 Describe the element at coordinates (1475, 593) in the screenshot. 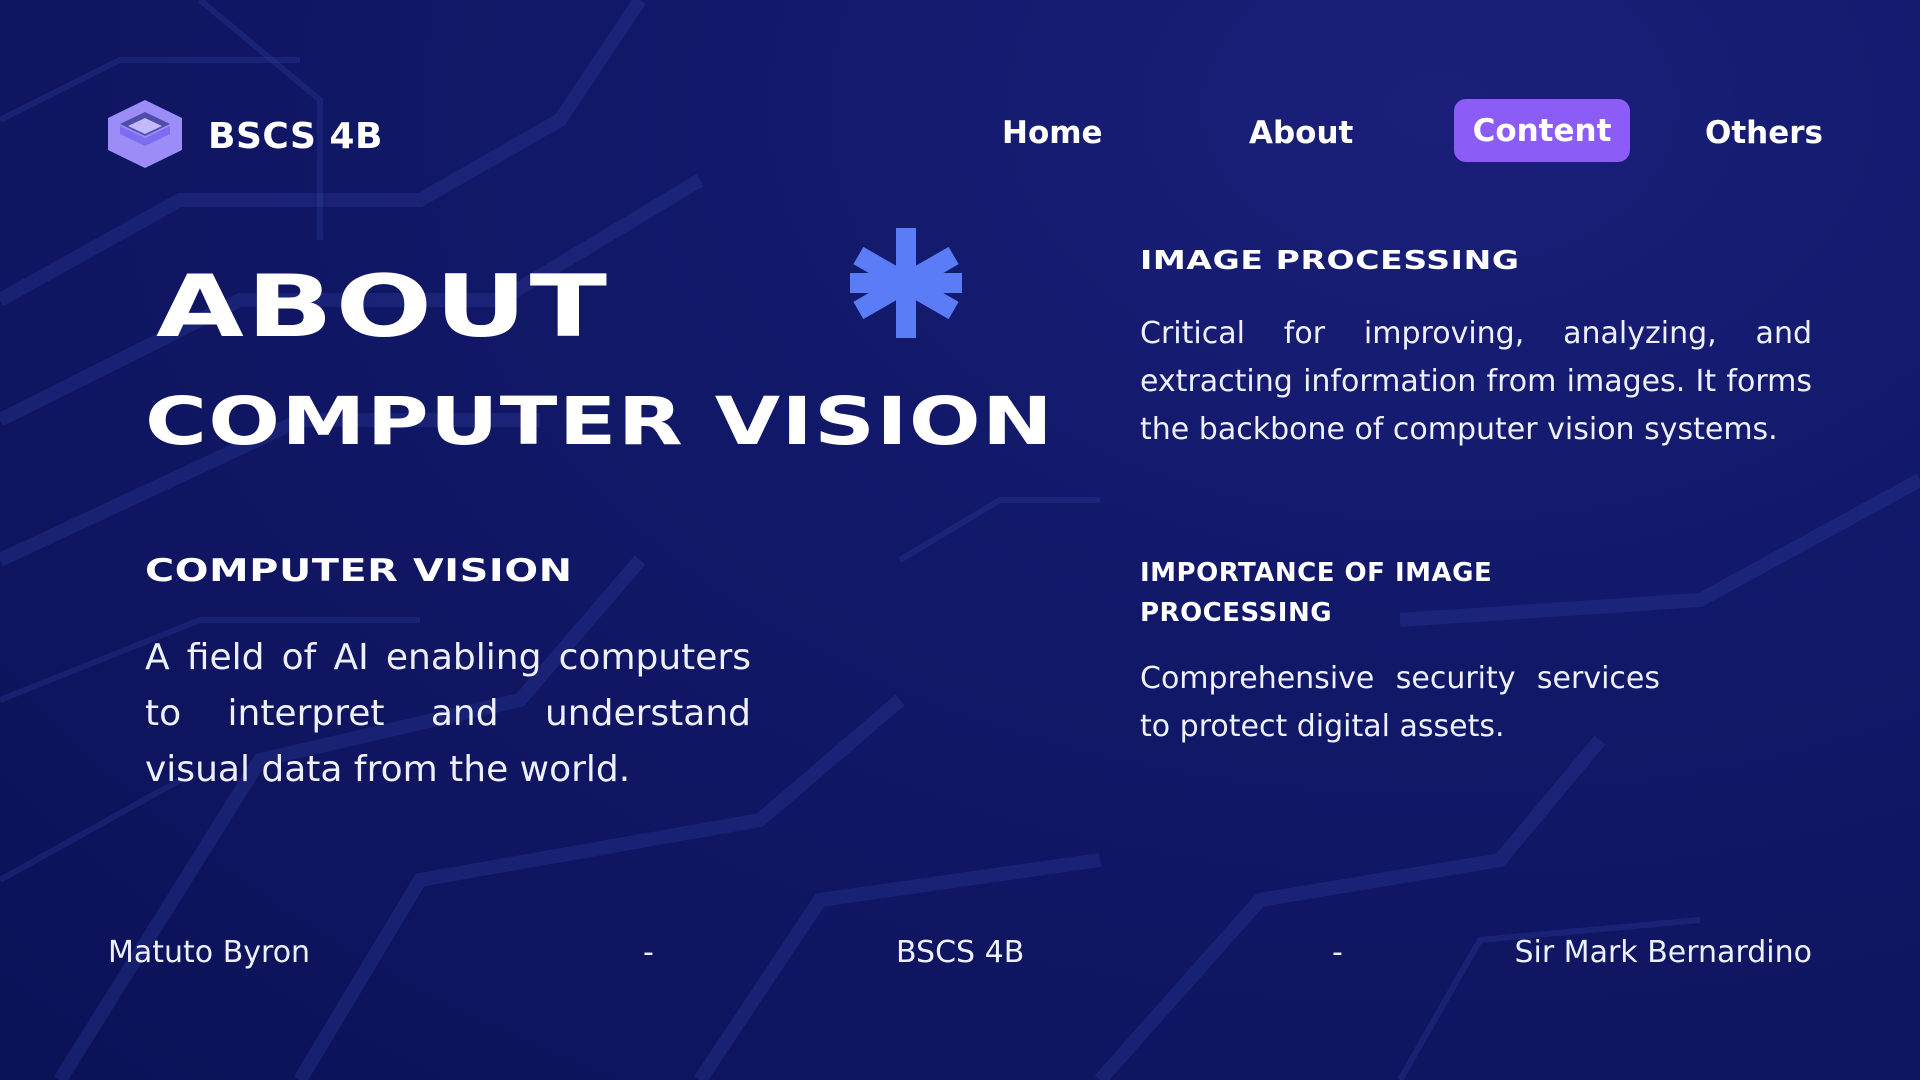

I see `section-heading-importance: IMPORTANCE OF IMAGE PROCESSING` at that location.